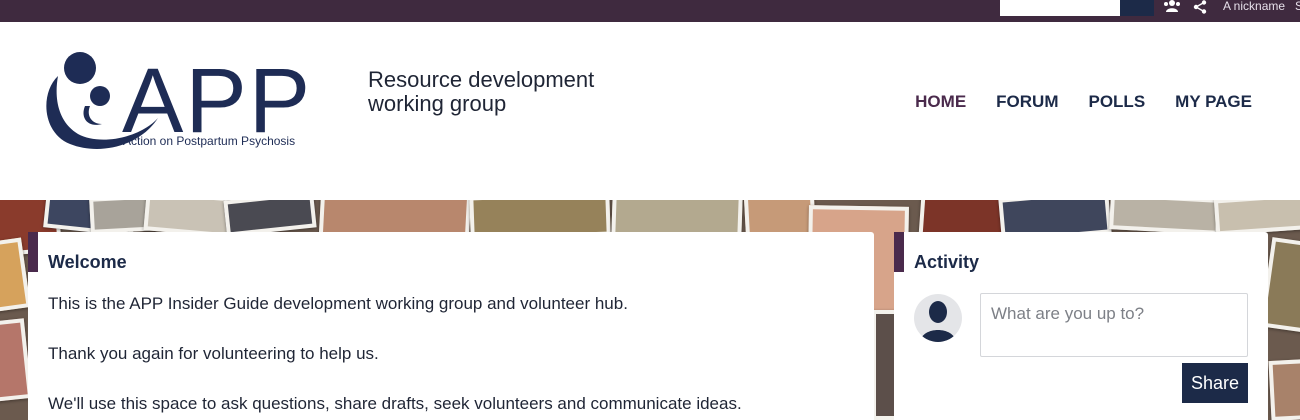 This screenshot has height=420, width=1300. I want to click on user-silhouette-icon, so click(938, 321).